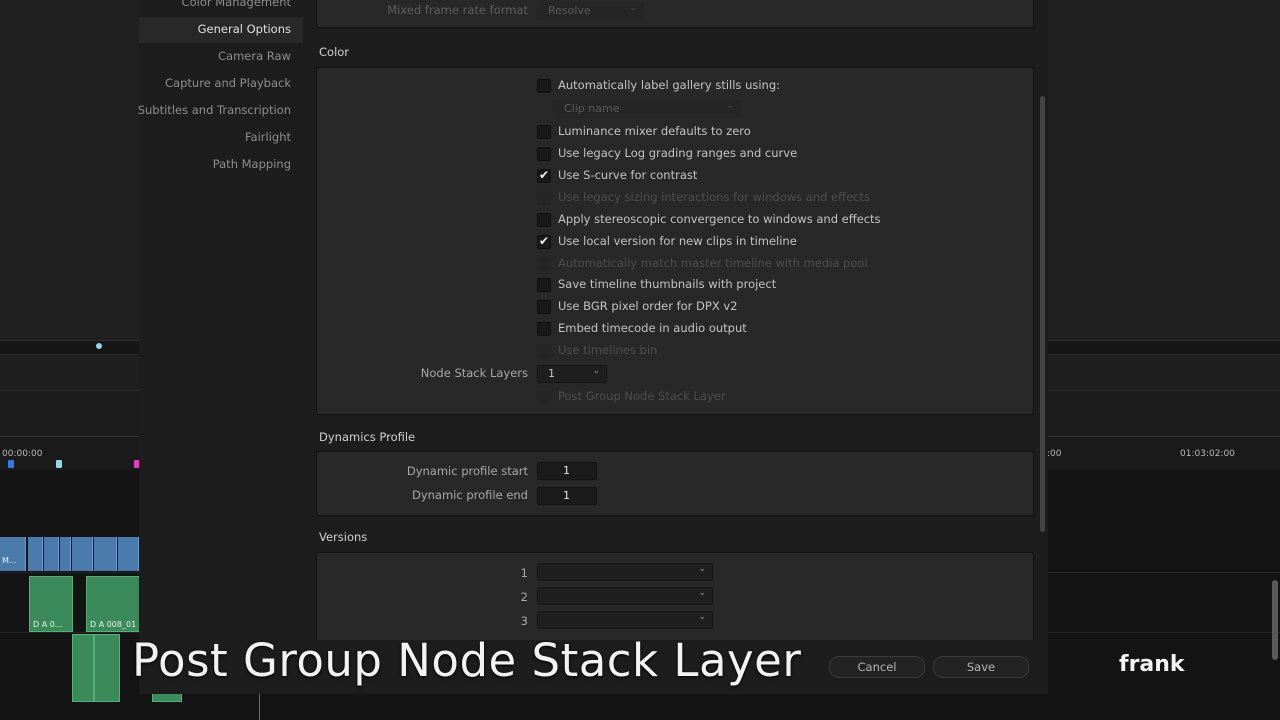 Image resolution: width=1280 pixels, height=720 pixels. What do you see at coordinates (654, 131) in the screenshot?
I see `option-label: Luminance mixer defaults to zero` at bounding box center [654, 131].